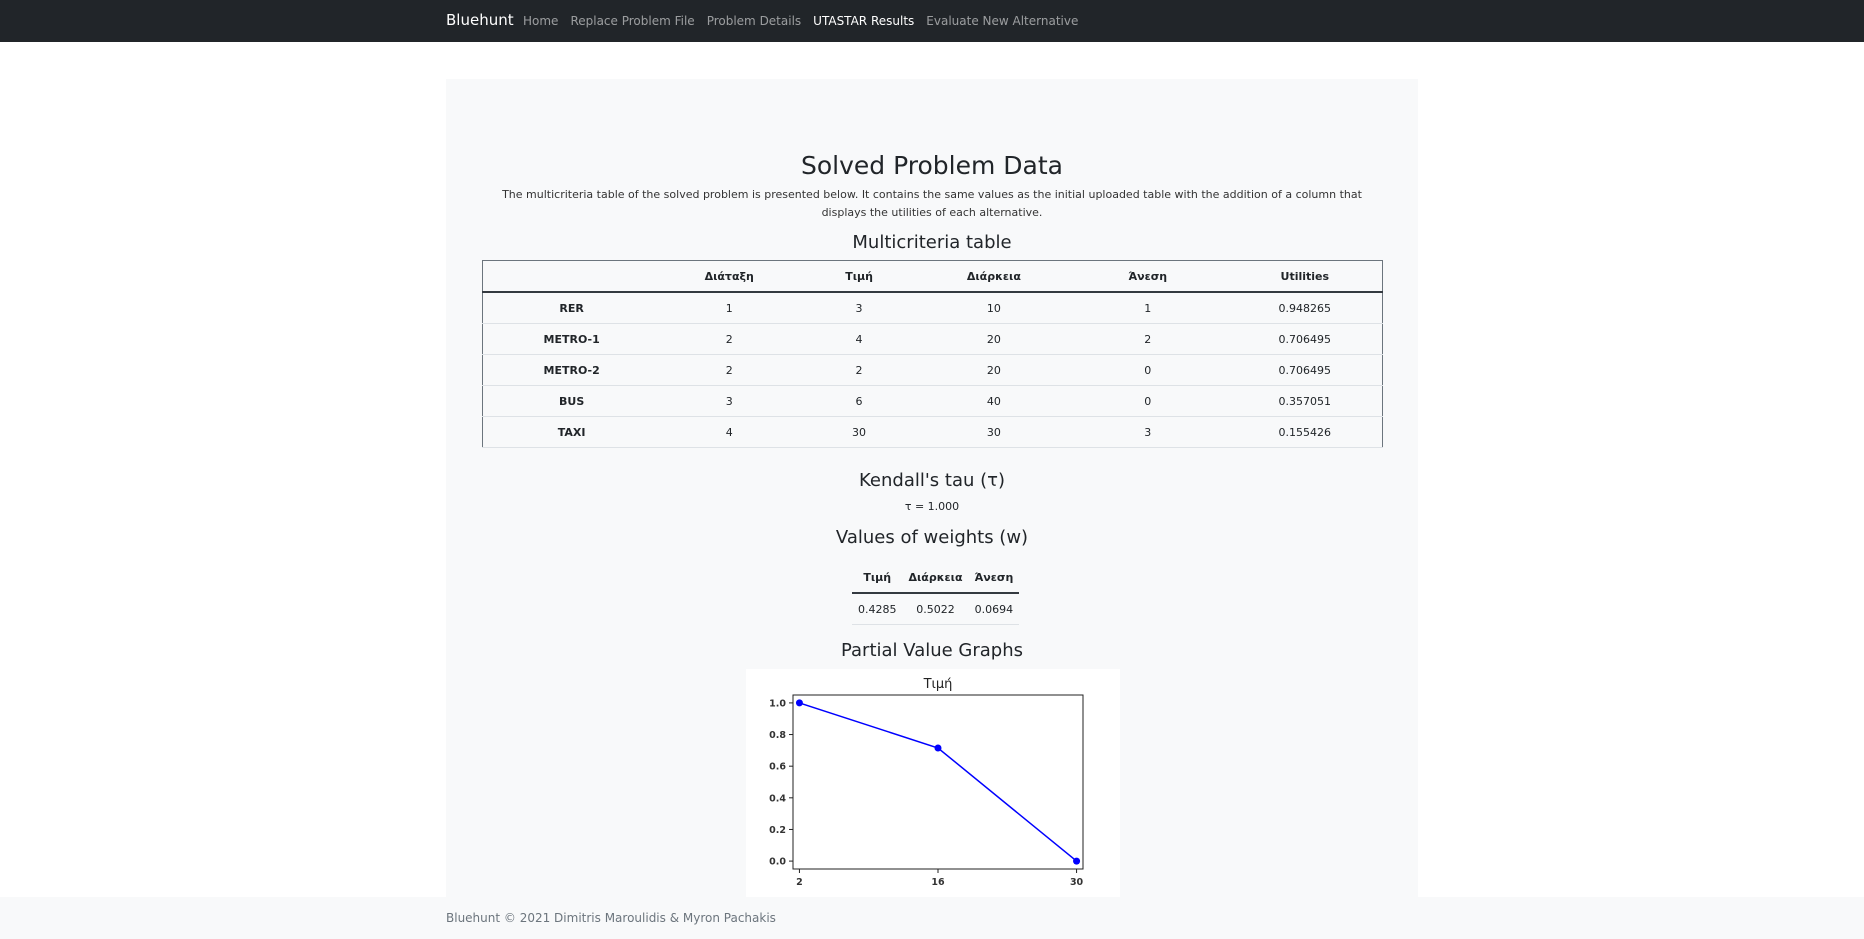  I want to click on alternative-name: METRO-1, so click(571, 339).